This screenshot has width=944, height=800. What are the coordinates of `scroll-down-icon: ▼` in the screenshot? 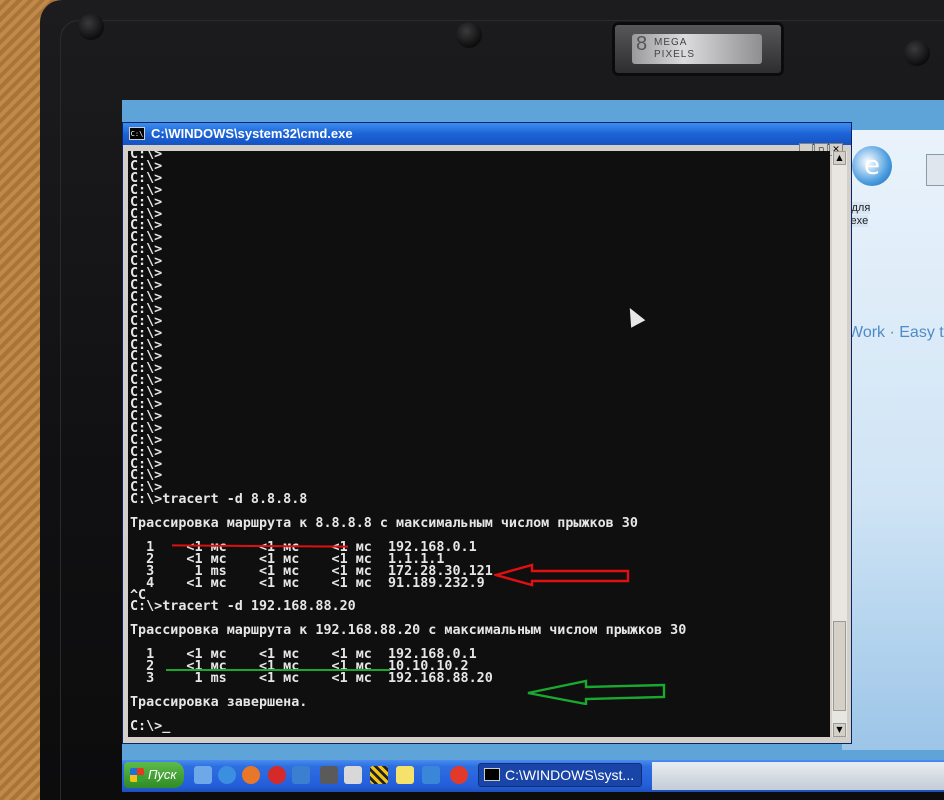 It's located at (839, 730).